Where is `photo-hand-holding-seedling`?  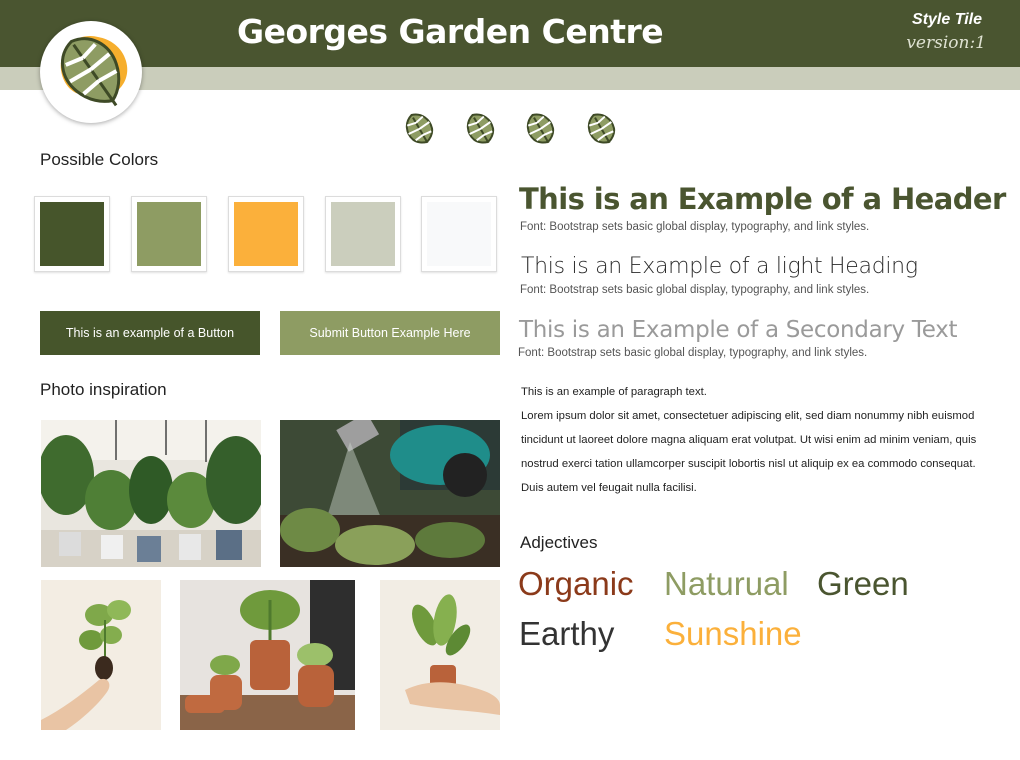
photo-hand-holding-seedling is located at coordinates (101, 655).